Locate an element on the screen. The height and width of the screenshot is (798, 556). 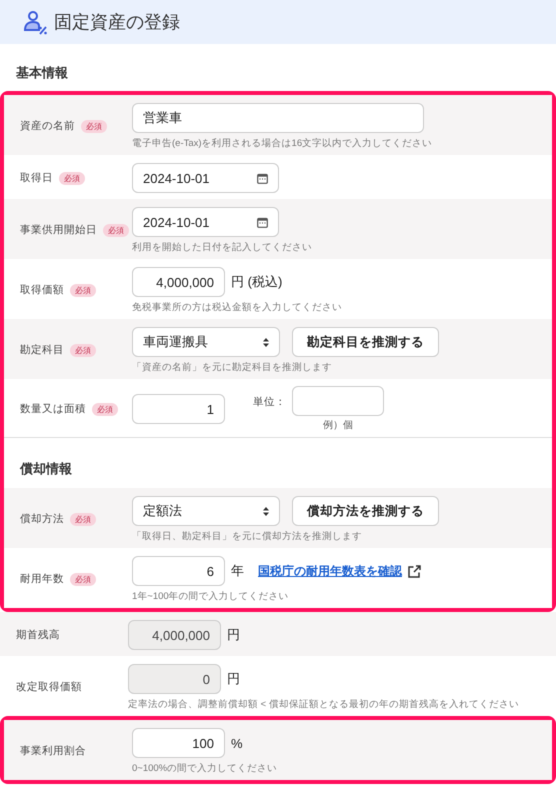
field-label: 事業供用開始日 is located at coordinates (58, 230).